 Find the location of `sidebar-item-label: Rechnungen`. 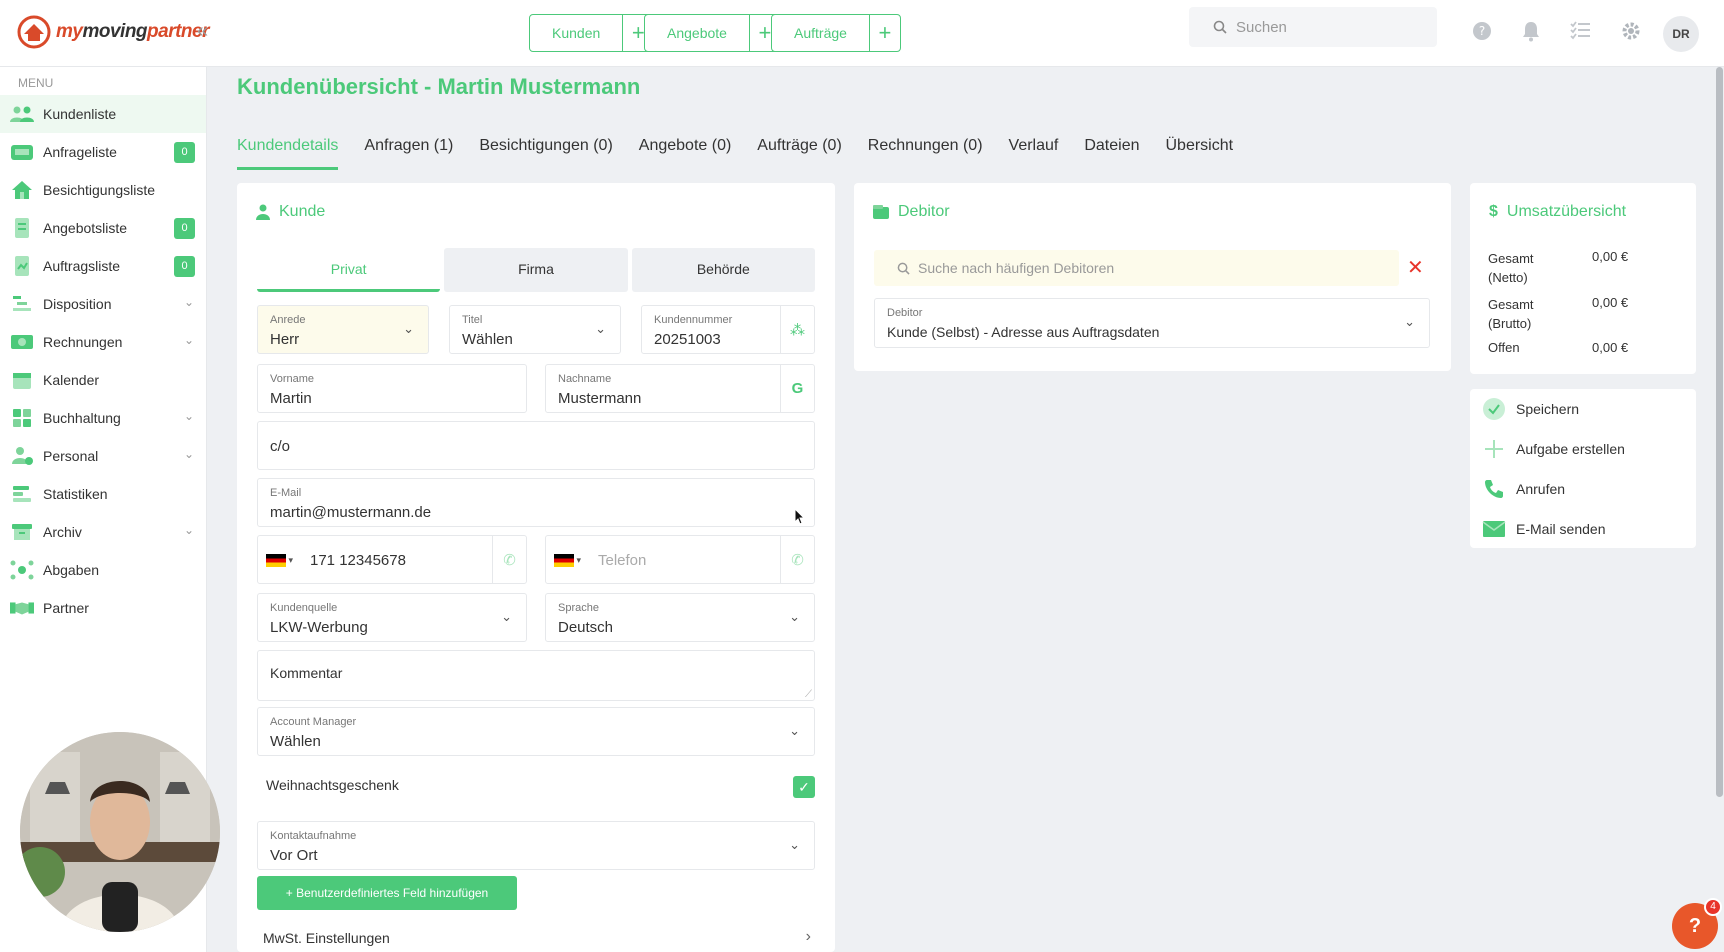

sidebar-item-label: Rechnungen is located at coordinates (83, 342).